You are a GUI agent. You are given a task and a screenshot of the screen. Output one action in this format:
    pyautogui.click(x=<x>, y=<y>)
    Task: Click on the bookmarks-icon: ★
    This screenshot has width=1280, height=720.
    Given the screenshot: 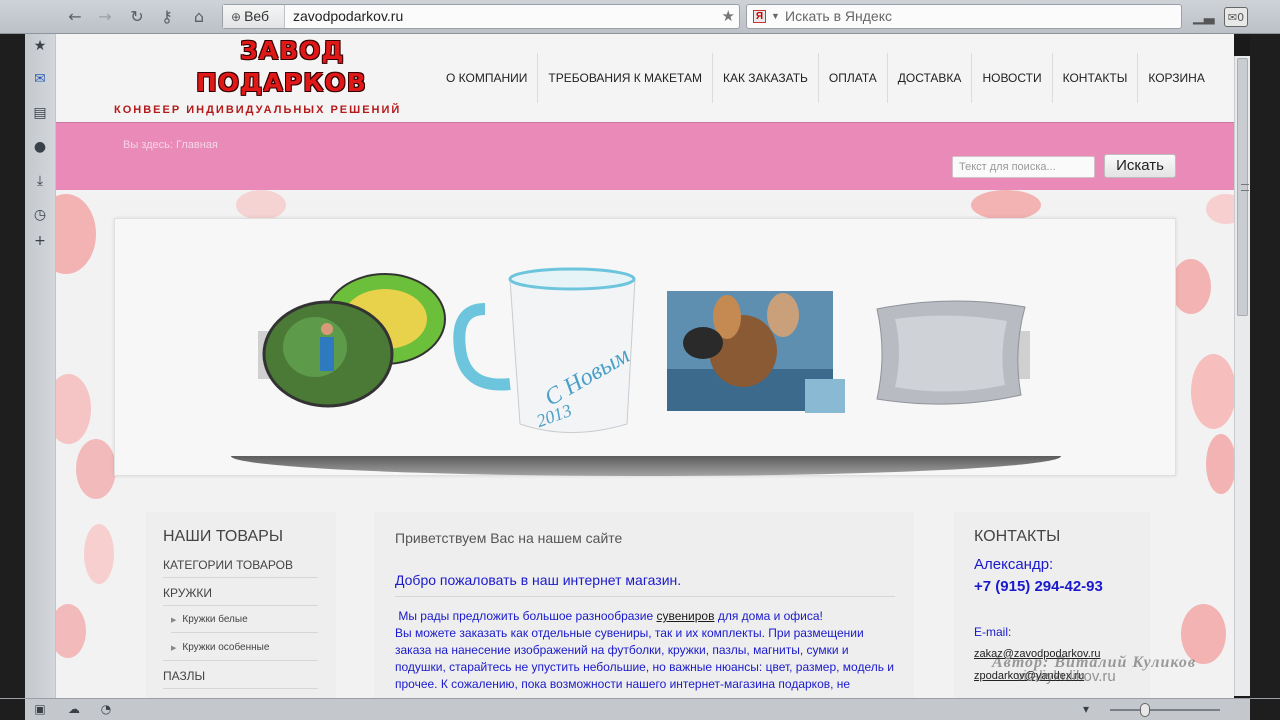 What is the action you would take?
    pyautogui.click(x=40, y=46)
    